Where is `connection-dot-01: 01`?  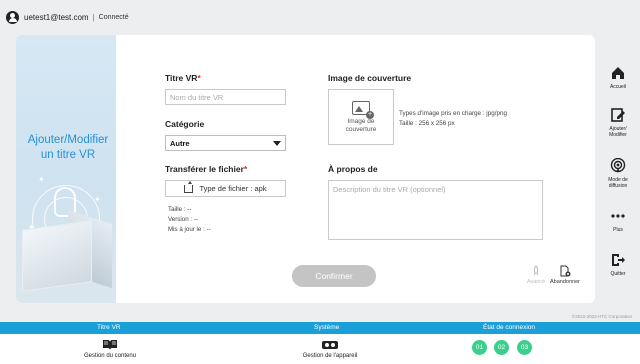
connection-dot-01: 01 is located at coordinates (479, 347).